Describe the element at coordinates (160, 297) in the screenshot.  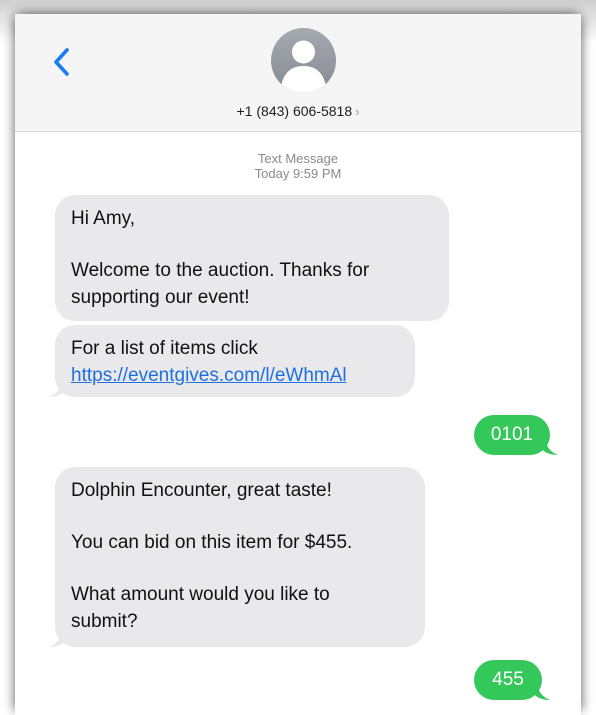
I see `message-line: supporting our event!` at that location.